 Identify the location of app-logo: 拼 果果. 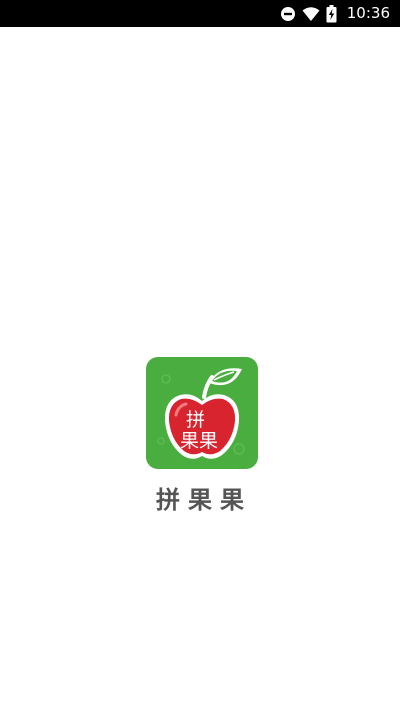
(202, 413).